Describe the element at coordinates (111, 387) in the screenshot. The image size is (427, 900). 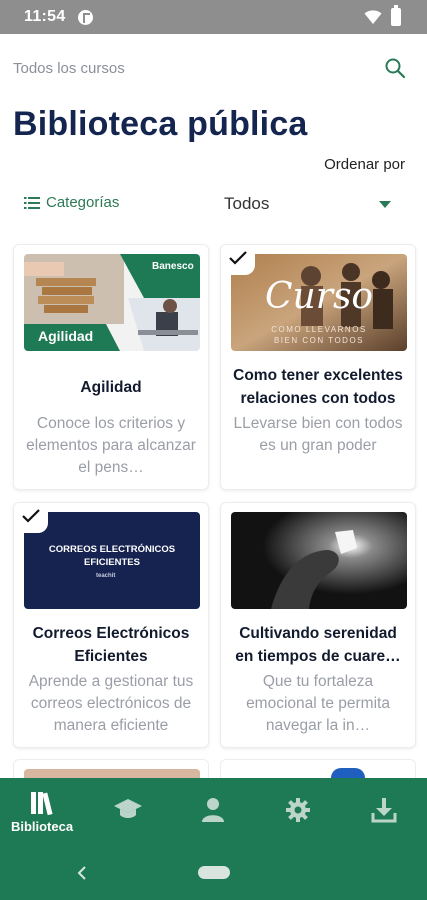
I see `course-title: Agilidad` at that location.